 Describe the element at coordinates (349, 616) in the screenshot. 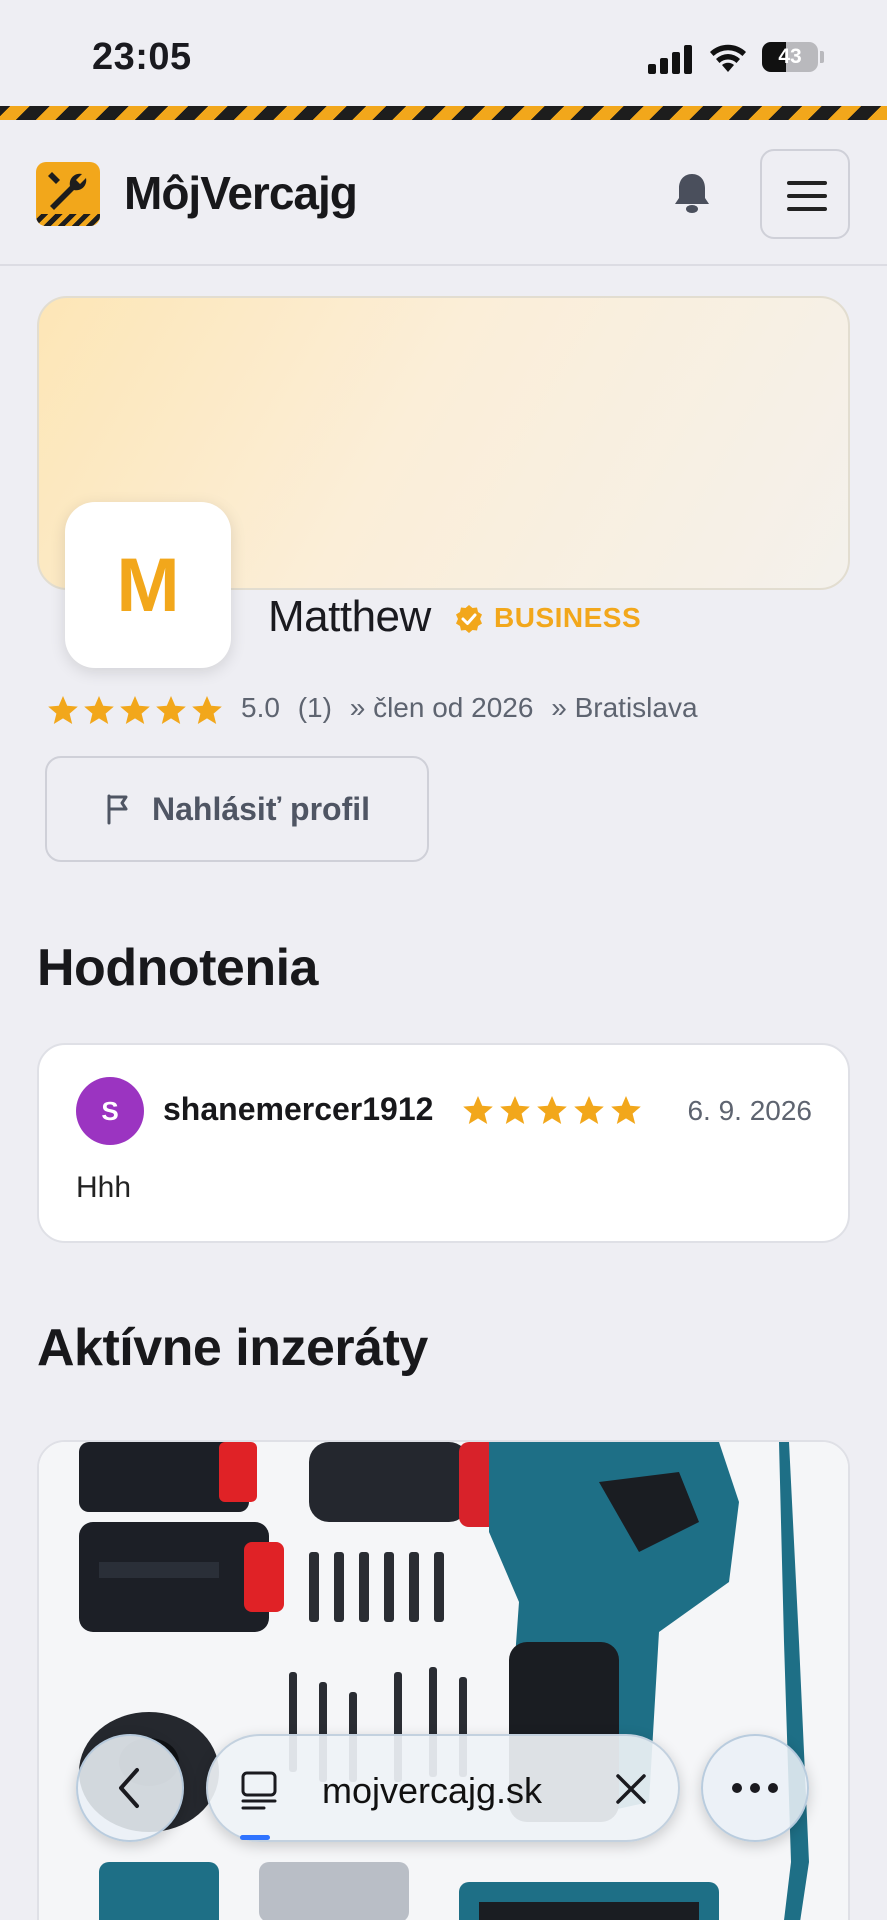

I see `profile-name: Matthew` at that location.